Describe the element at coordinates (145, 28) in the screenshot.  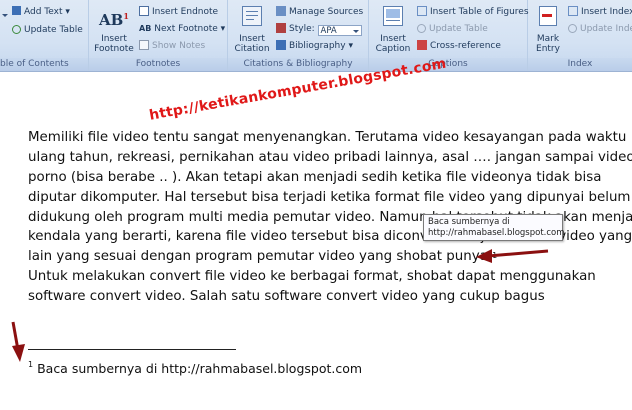
I see `next-footnote-icon: AB` at that location.